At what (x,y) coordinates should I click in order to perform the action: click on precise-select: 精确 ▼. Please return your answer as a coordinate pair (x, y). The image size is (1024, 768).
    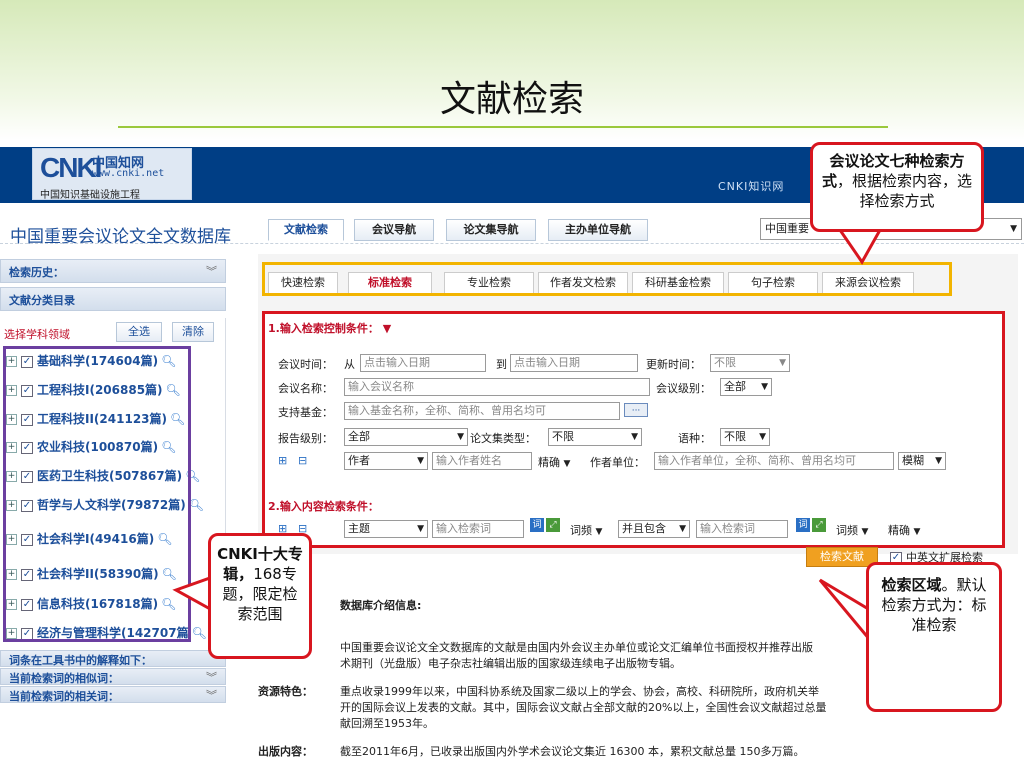
    Looking at the image, I should click on (904, 530).